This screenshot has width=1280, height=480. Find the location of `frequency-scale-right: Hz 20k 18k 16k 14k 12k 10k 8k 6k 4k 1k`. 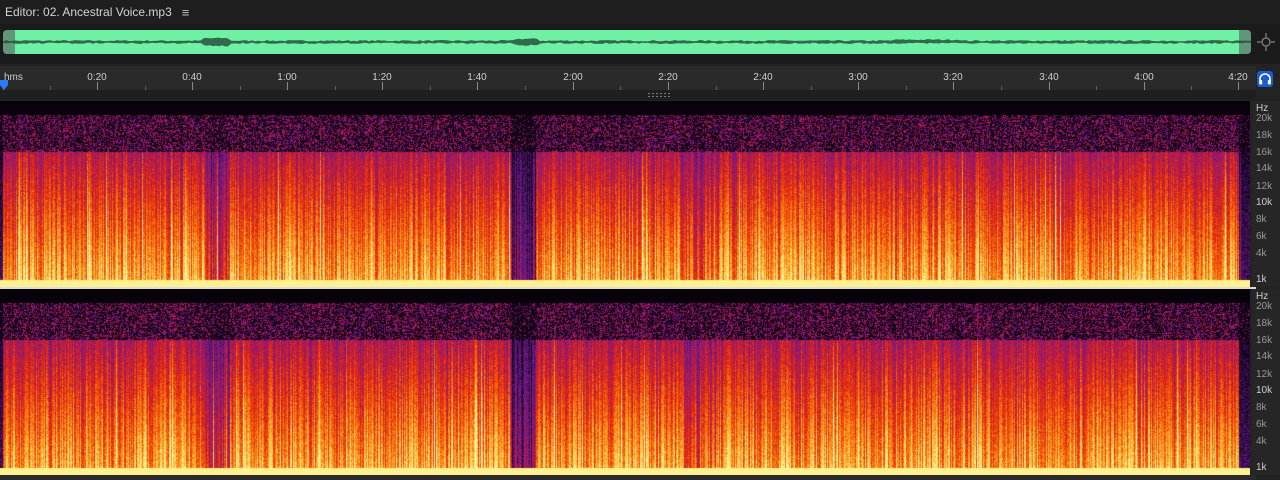

frequency-scale-right: Hz 20k 18k 16k 14k 12k 10k 8k 6k 4k 1k is located at coordinates (1266, 382).